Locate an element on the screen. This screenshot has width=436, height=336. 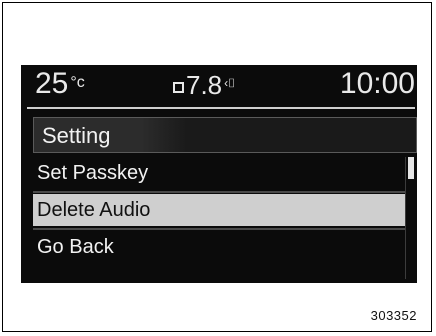
temperature-value: 25 is located at coordinates (52, 83).